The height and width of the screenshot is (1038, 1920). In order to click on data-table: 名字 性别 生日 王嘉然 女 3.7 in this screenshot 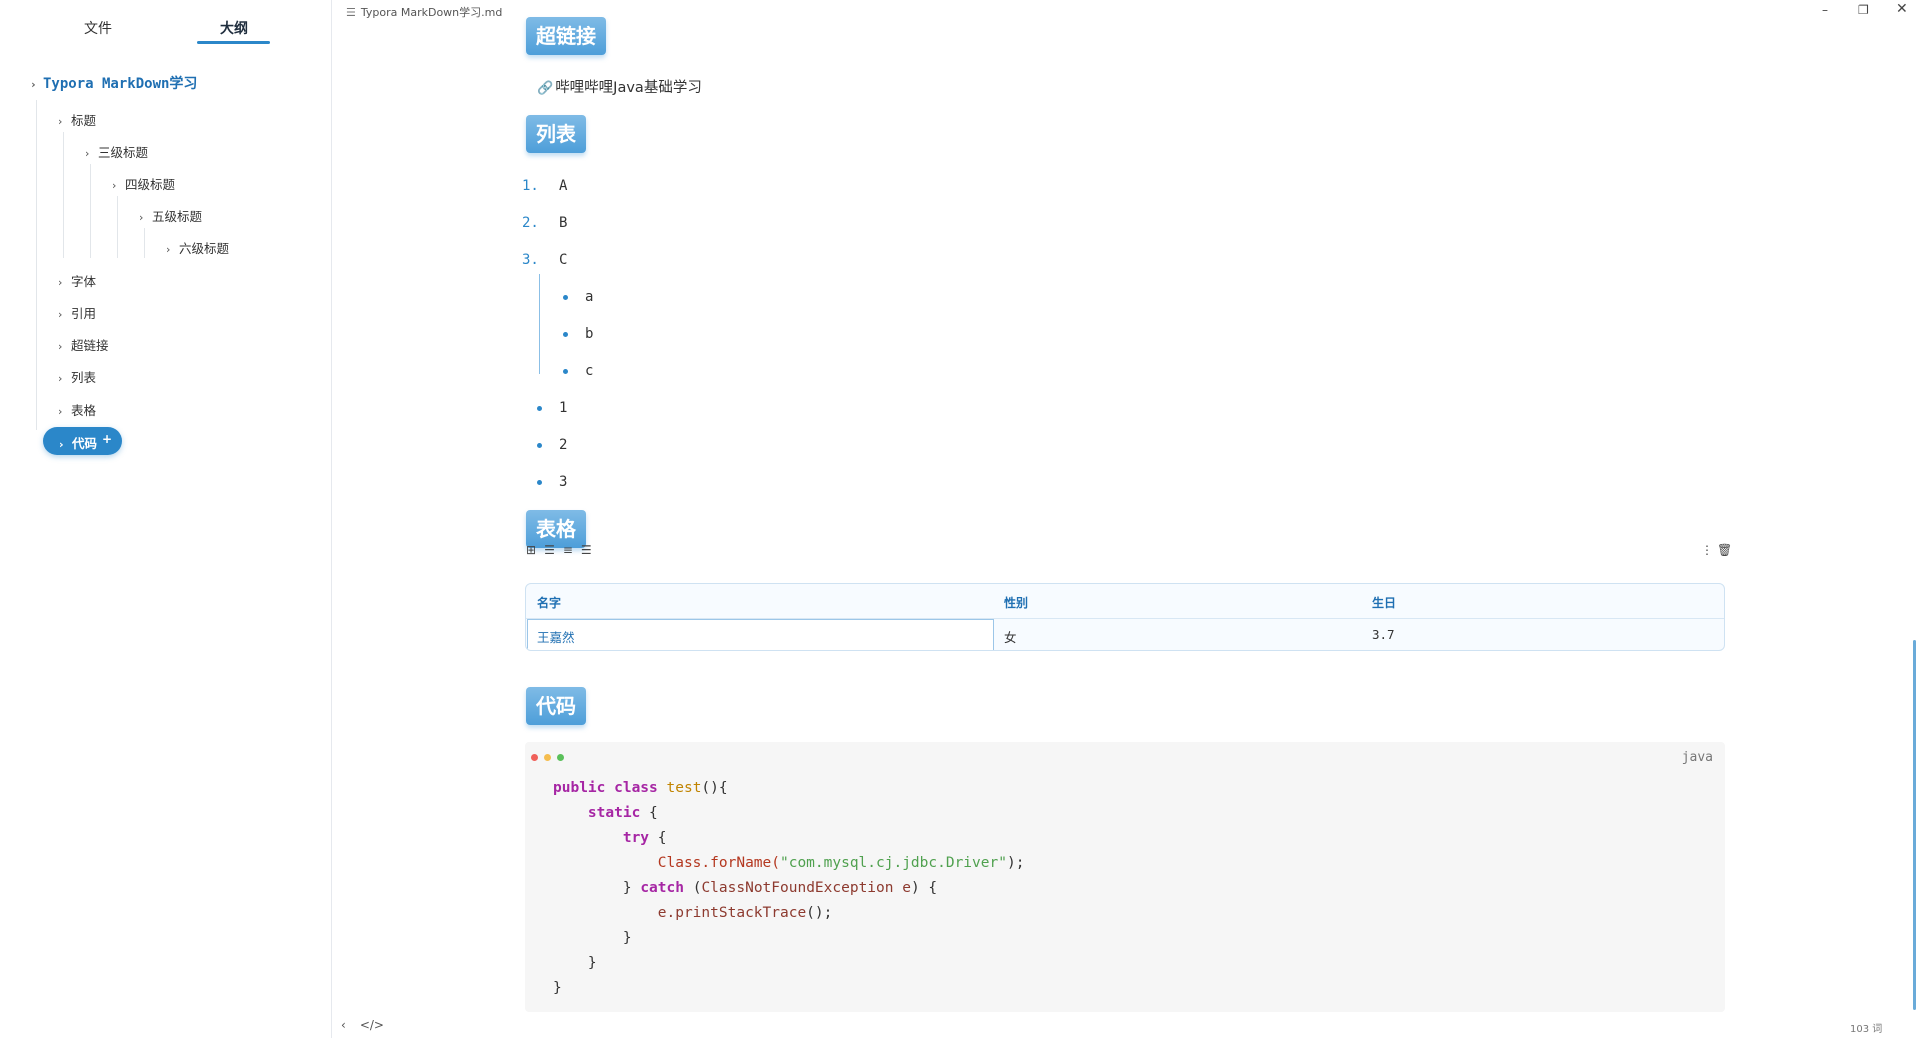, I will do `click(1125, 617)`.